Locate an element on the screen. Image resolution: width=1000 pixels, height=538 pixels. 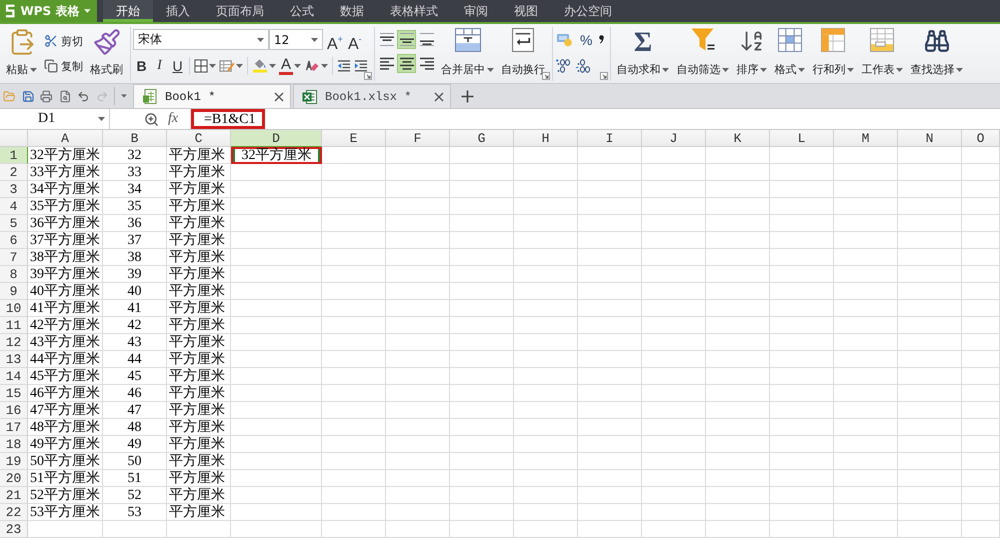
italic-button: I is located at coordinates (159, 66).